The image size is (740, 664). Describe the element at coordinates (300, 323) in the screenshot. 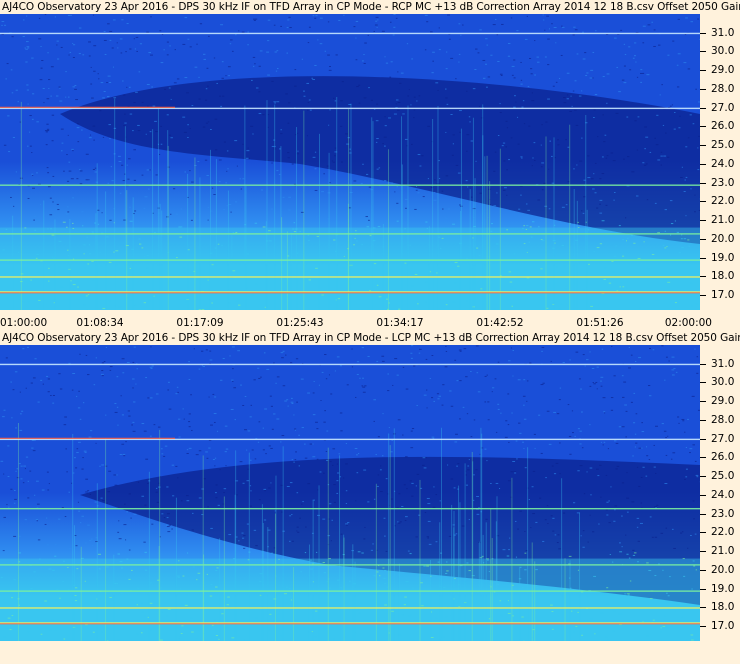

I see `x-tick-label: 01:25:43` at that location.